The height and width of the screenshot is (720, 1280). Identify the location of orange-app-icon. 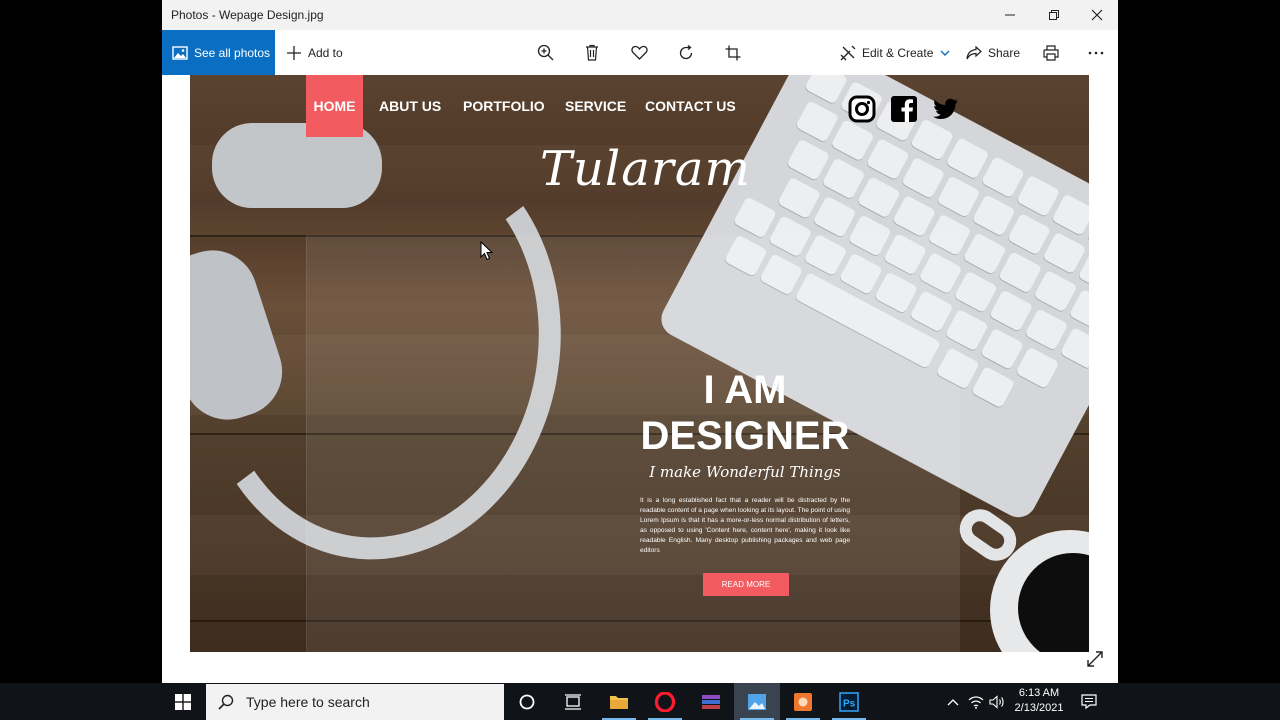
(803, 701).